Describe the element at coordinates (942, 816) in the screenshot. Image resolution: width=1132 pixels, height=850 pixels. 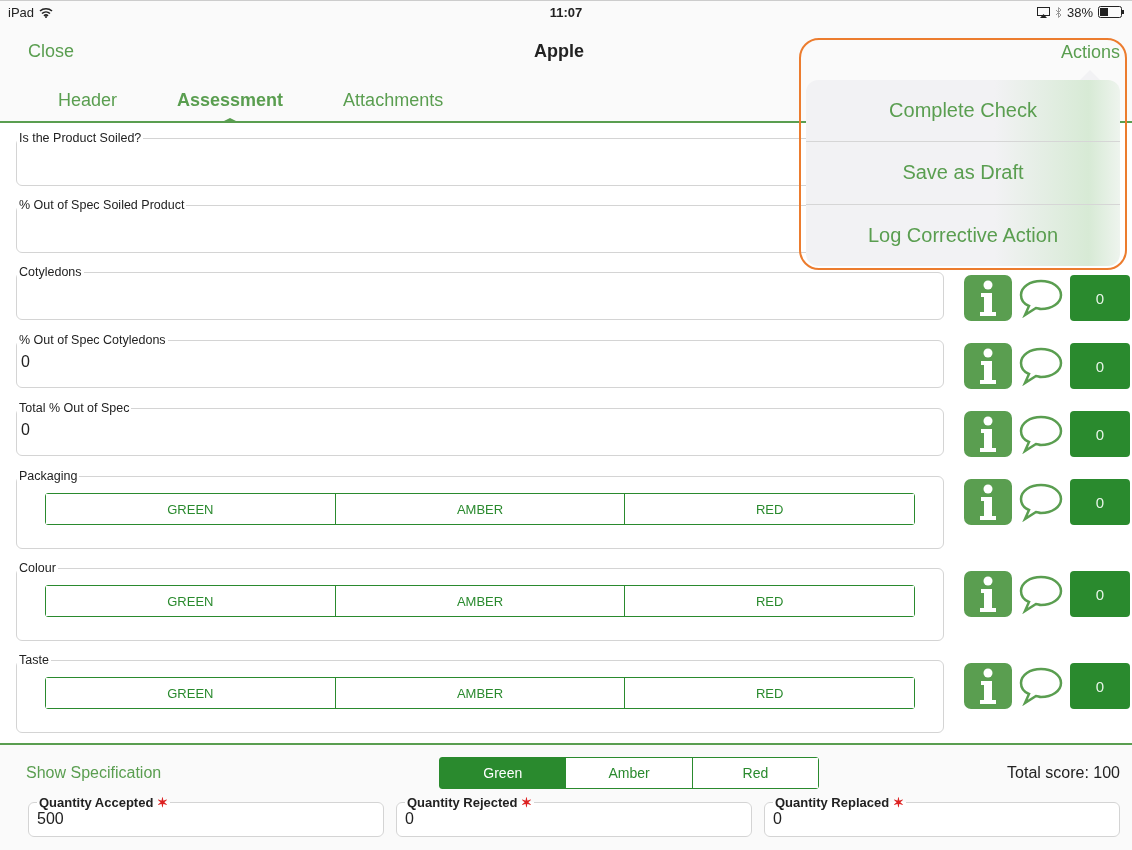
I see `quantity-field: Quantity Replaced ✶ 0` at that location.